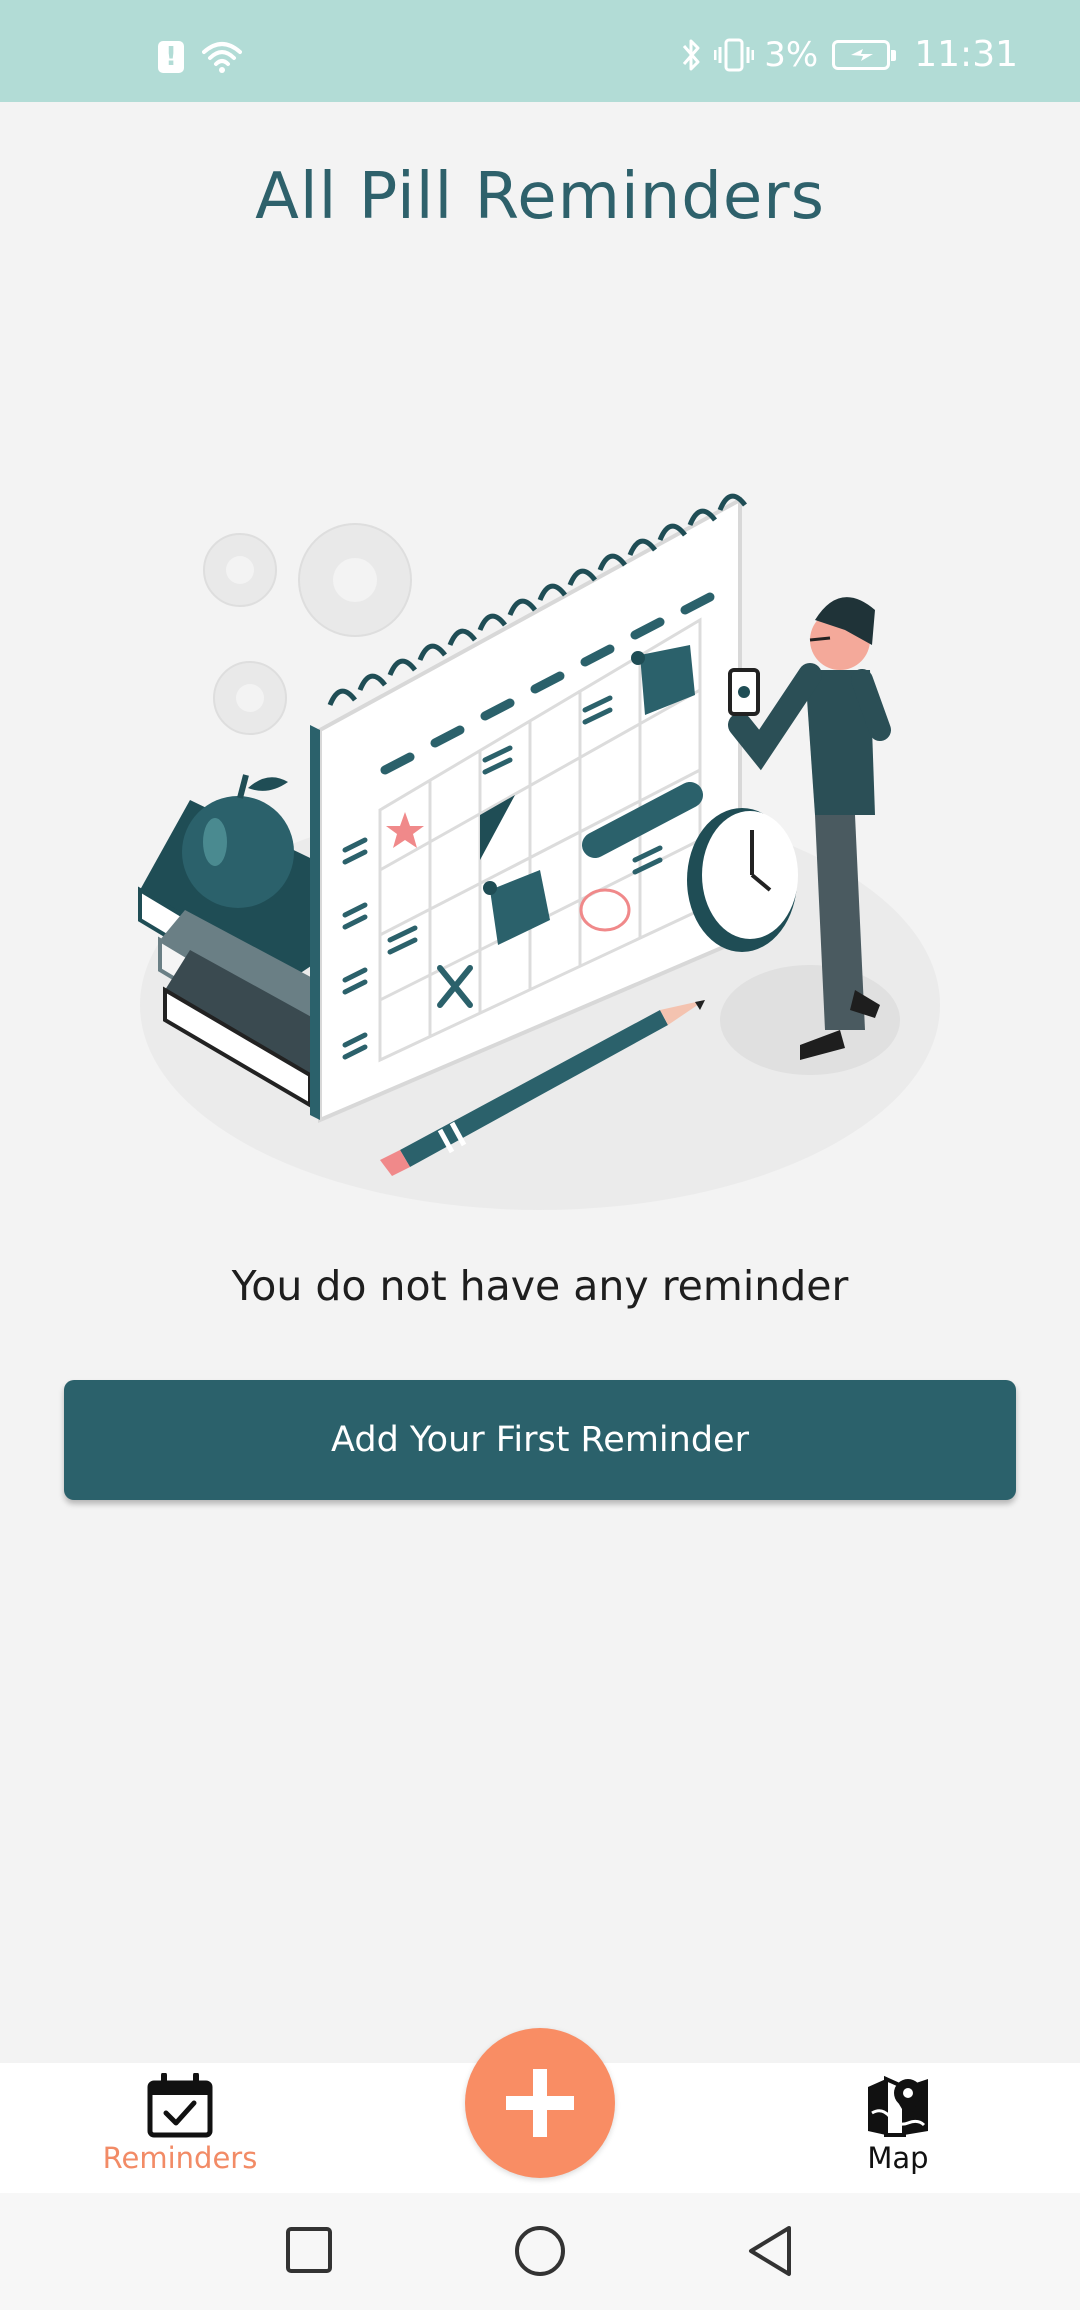 This screenshot has width=1080, height=2310. Describe the element at coordinates (222, 57) in the screenshot. I see `wifi-icon` at that location.